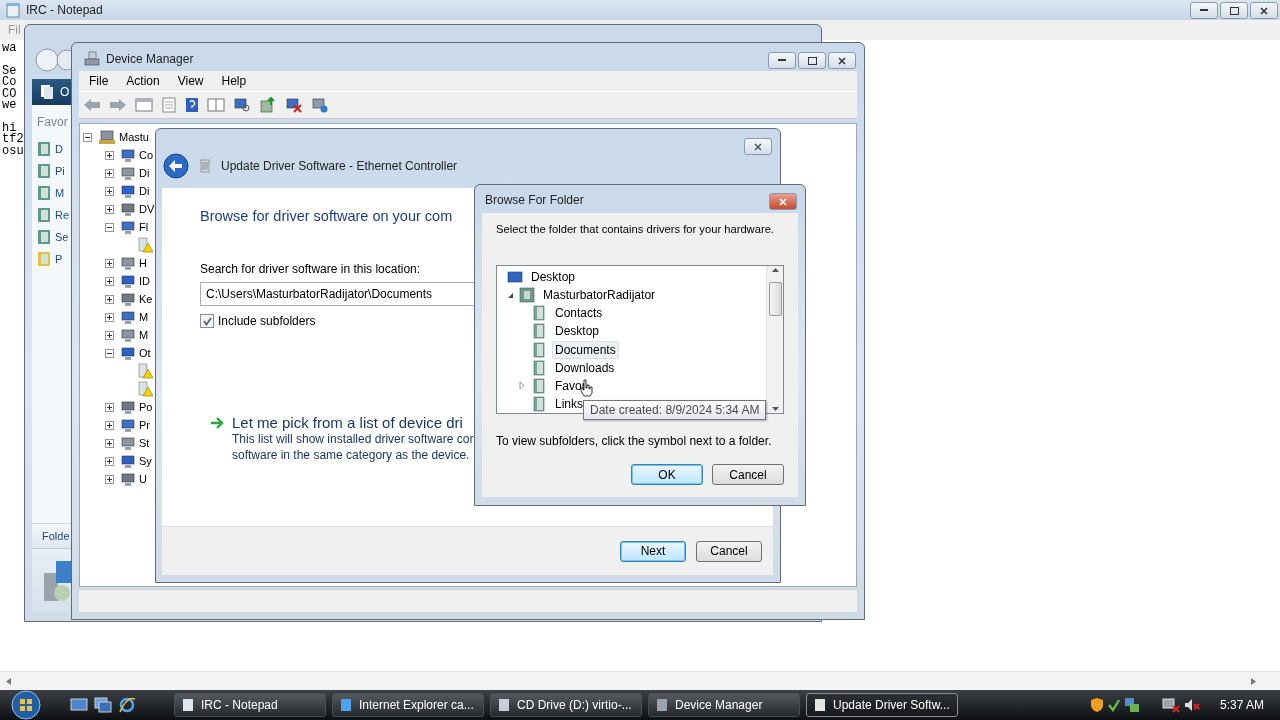 This screenshot has width=1280, height=720. Describe the element at coordinates (569, 403) in the screenshot. I see `folder-item: Links` at that location.